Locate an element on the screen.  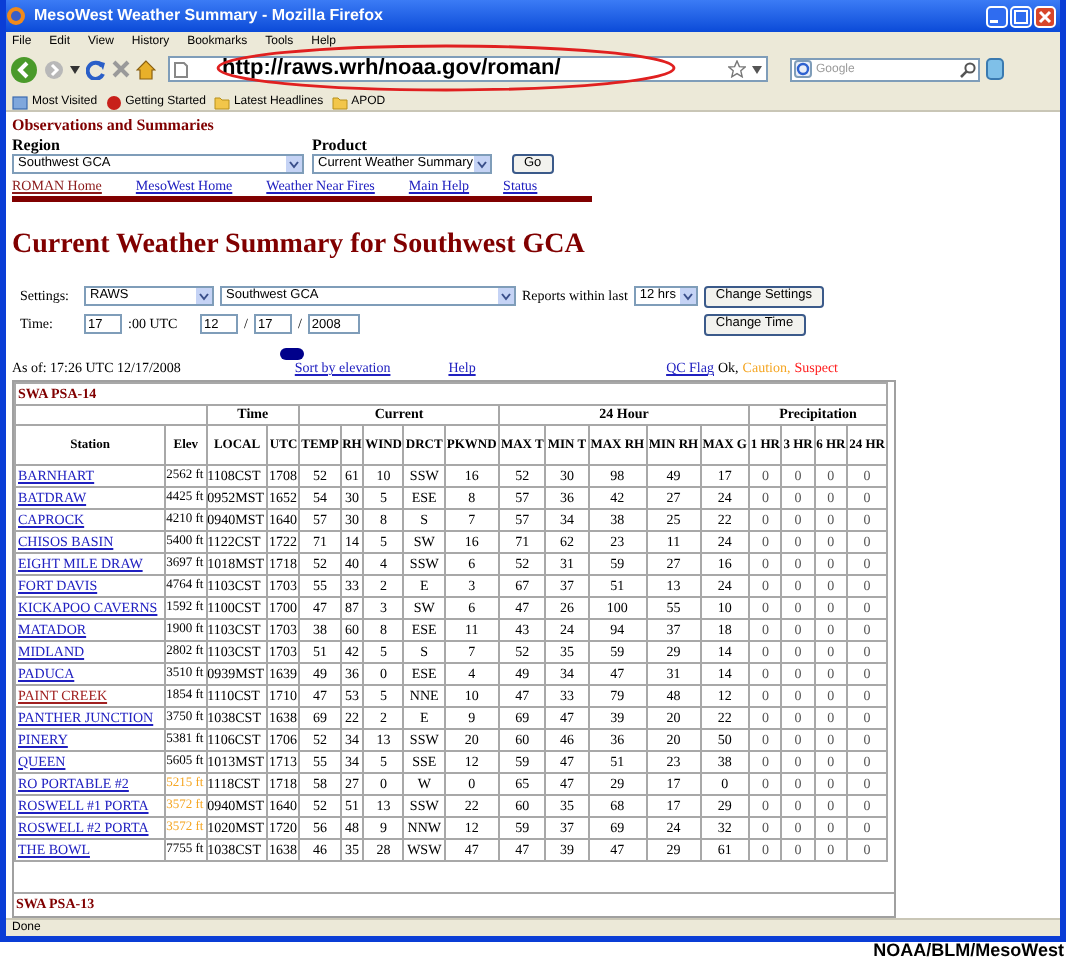
star-icon is located at coordinates (737, 69).